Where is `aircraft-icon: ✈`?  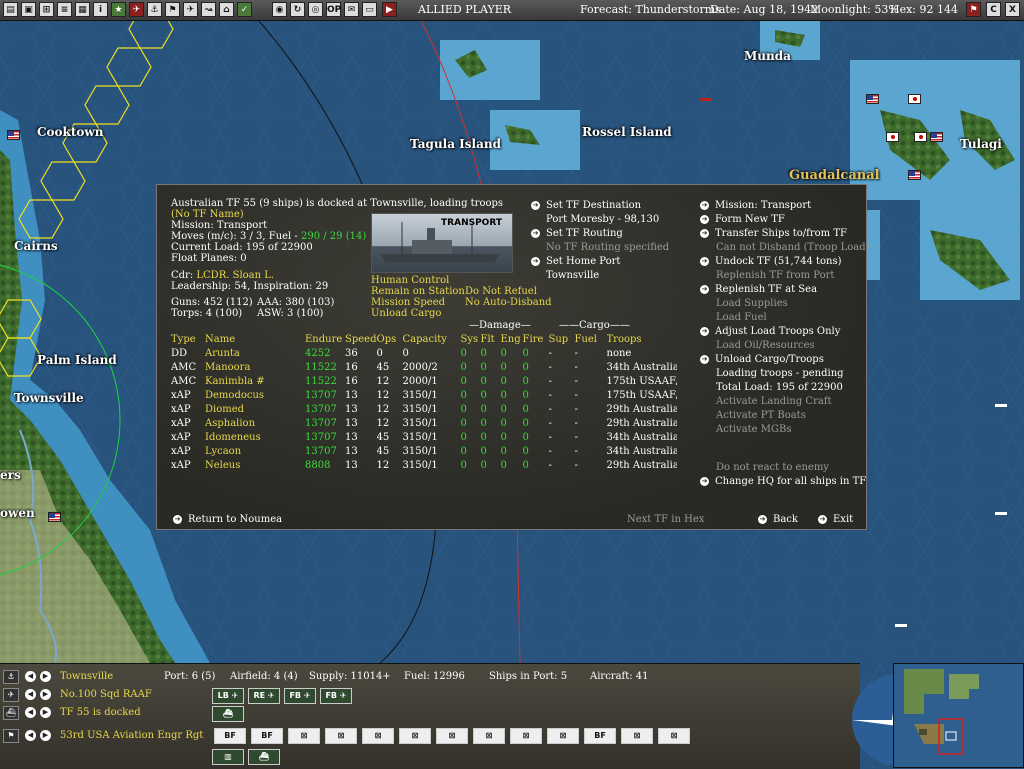 aircraft-icon: ✈ is located at coordinates (136, 9).